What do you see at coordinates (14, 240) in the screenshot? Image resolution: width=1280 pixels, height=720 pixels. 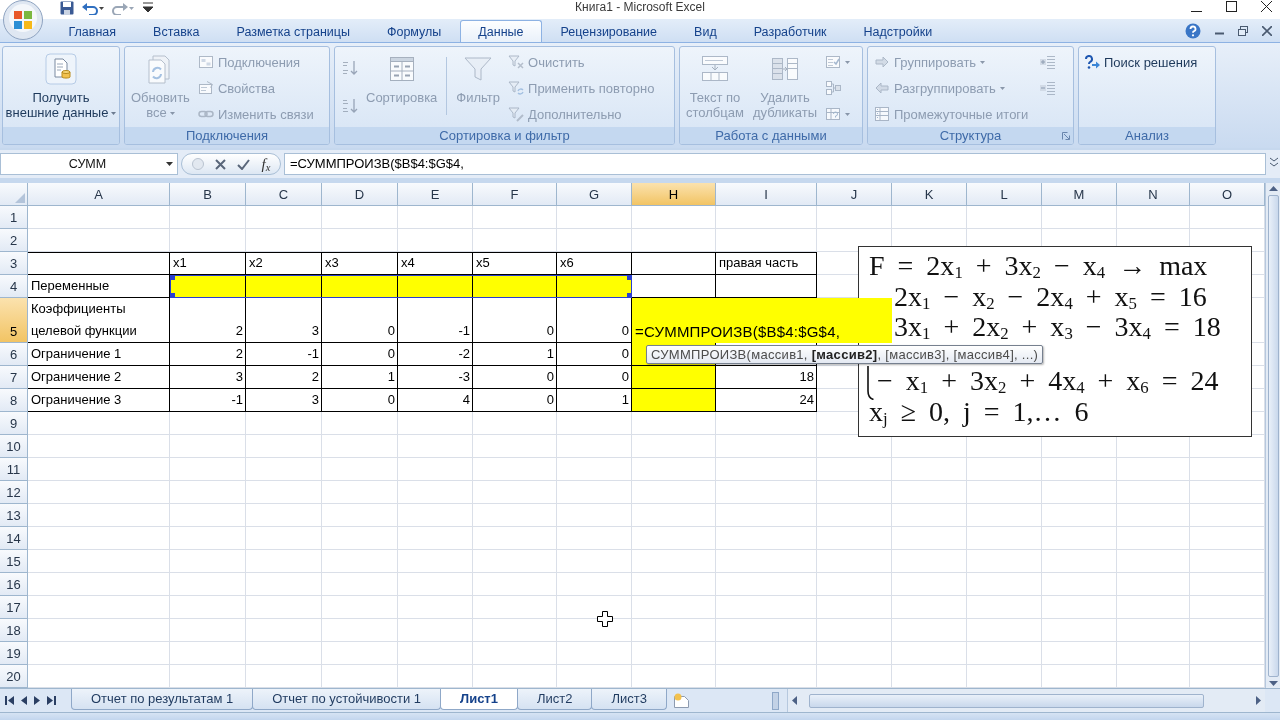 I see `row-header: 2` at bounding box center [14, 240].